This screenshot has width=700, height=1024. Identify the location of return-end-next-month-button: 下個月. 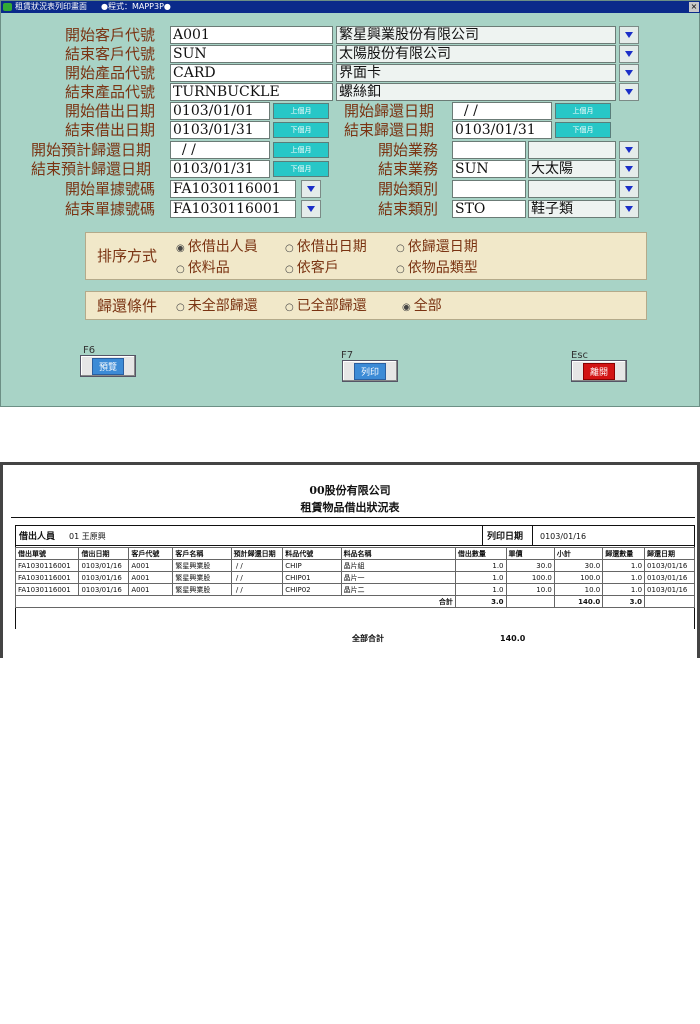
(583, 130).